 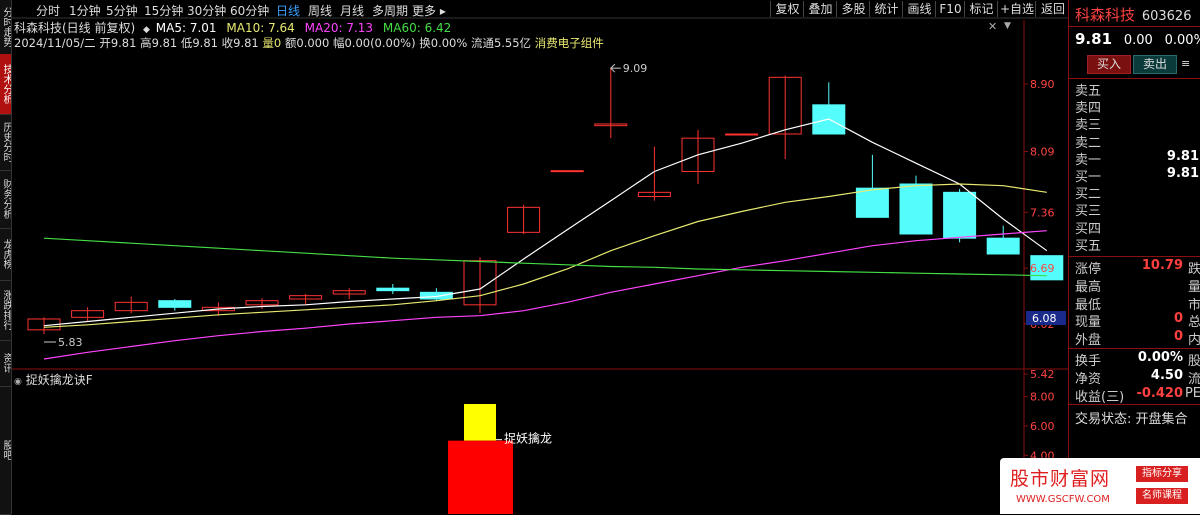 What do you see at coordinates (1137, 107) in the screenshot?
I see `order-book-row-1: 卖四` at bounding box center [1137, 107].